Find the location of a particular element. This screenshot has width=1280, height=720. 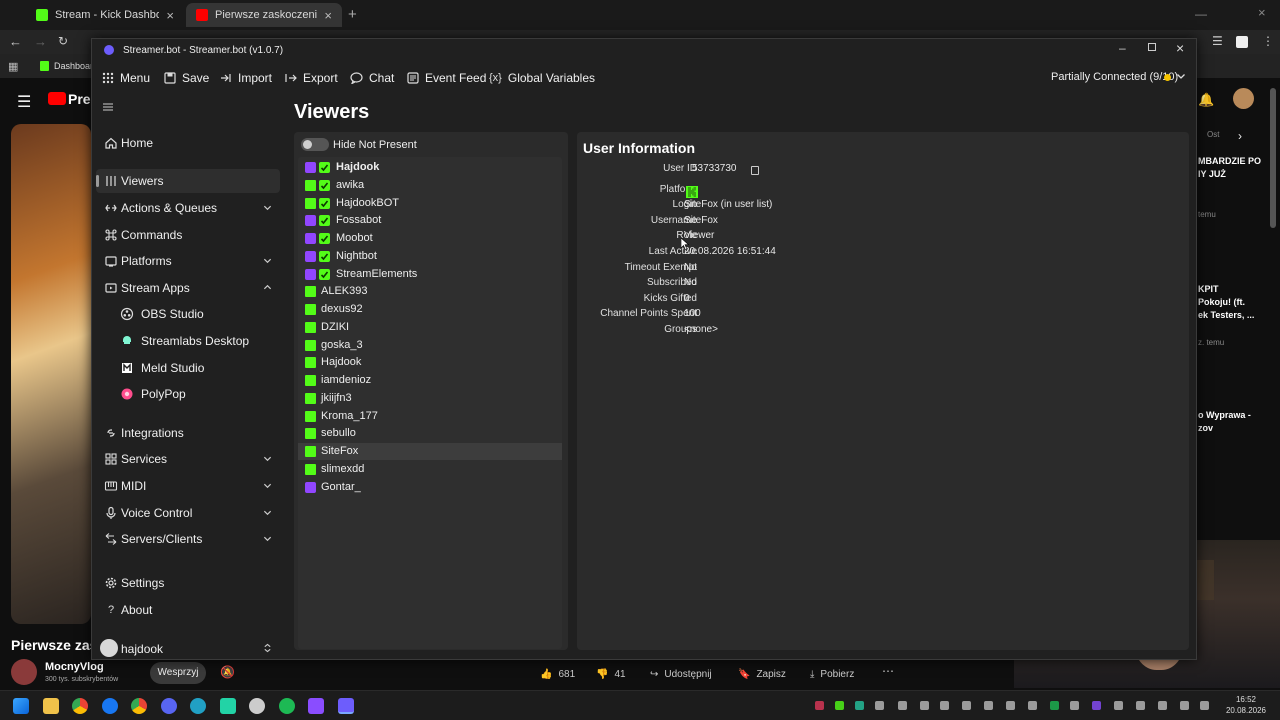

import-button: Import is located at coordinates (246, 78).